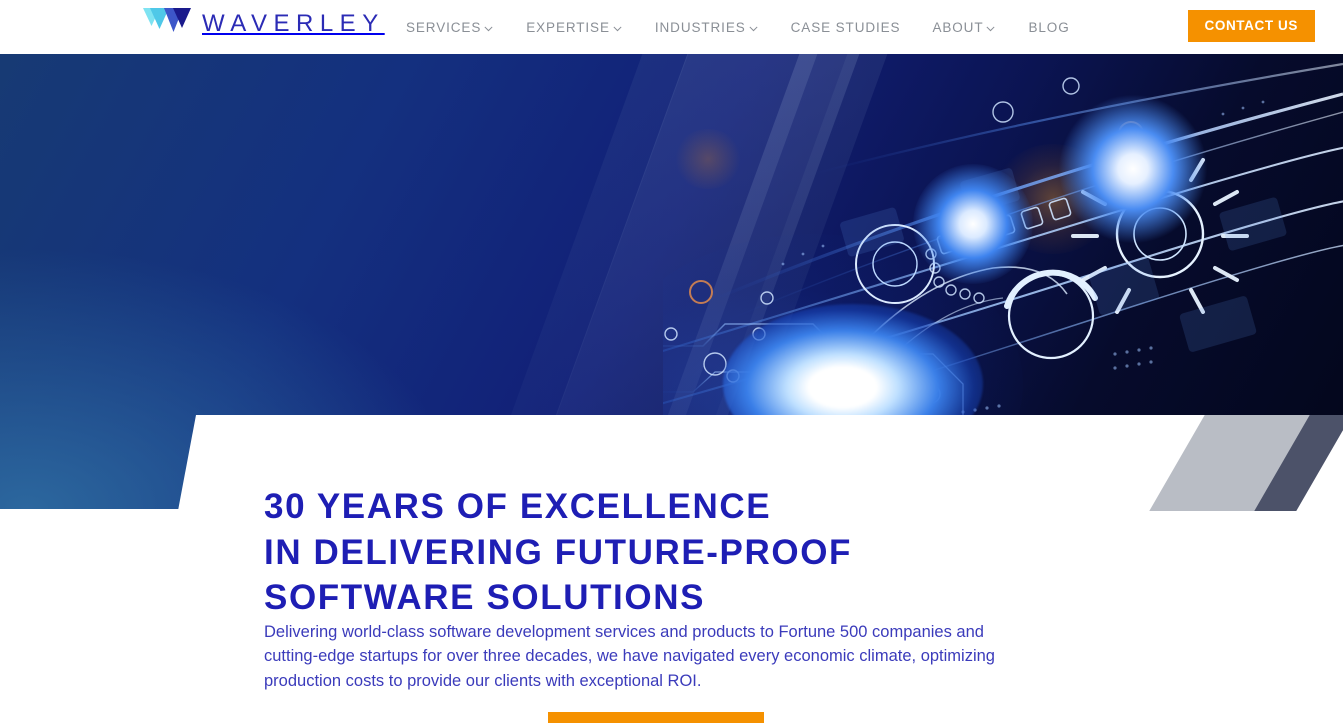  I want to click on brand-name: WAVERLEY, so click(293, 23).